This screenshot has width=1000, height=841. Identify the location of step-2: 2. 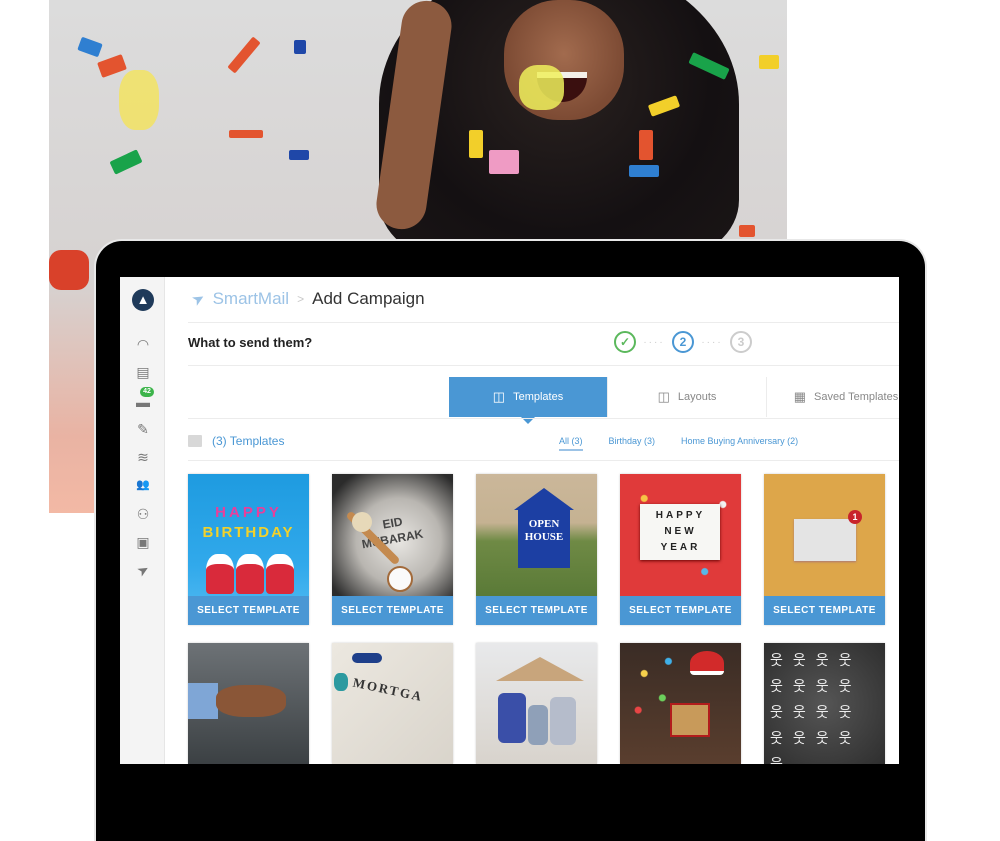
(683, 342).